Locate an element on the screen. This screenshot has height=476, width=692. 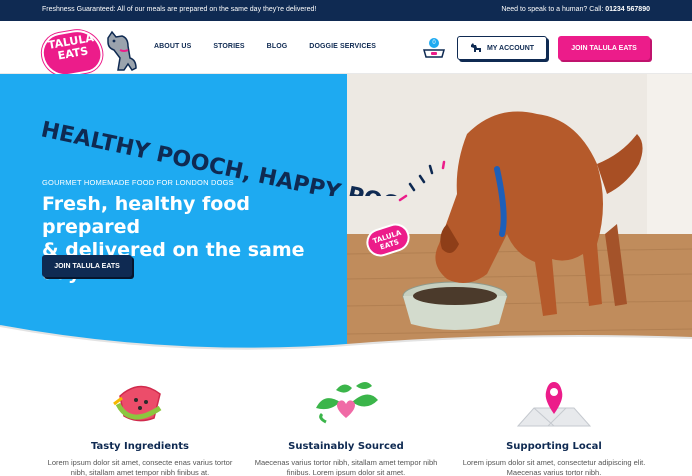
phone-link: 01234 567890 is located at coordinates (627, 9).